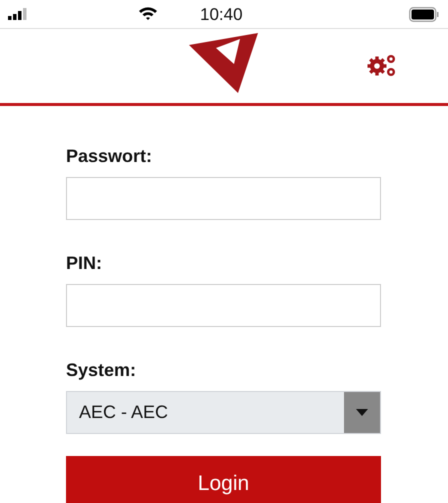 Image resolution: width=448 pixels, height=503 pixels. What do you see at coordinates (109, 156) in the screenshot?
I see `field-label: Passwort:` at bounding box center [109, 156].